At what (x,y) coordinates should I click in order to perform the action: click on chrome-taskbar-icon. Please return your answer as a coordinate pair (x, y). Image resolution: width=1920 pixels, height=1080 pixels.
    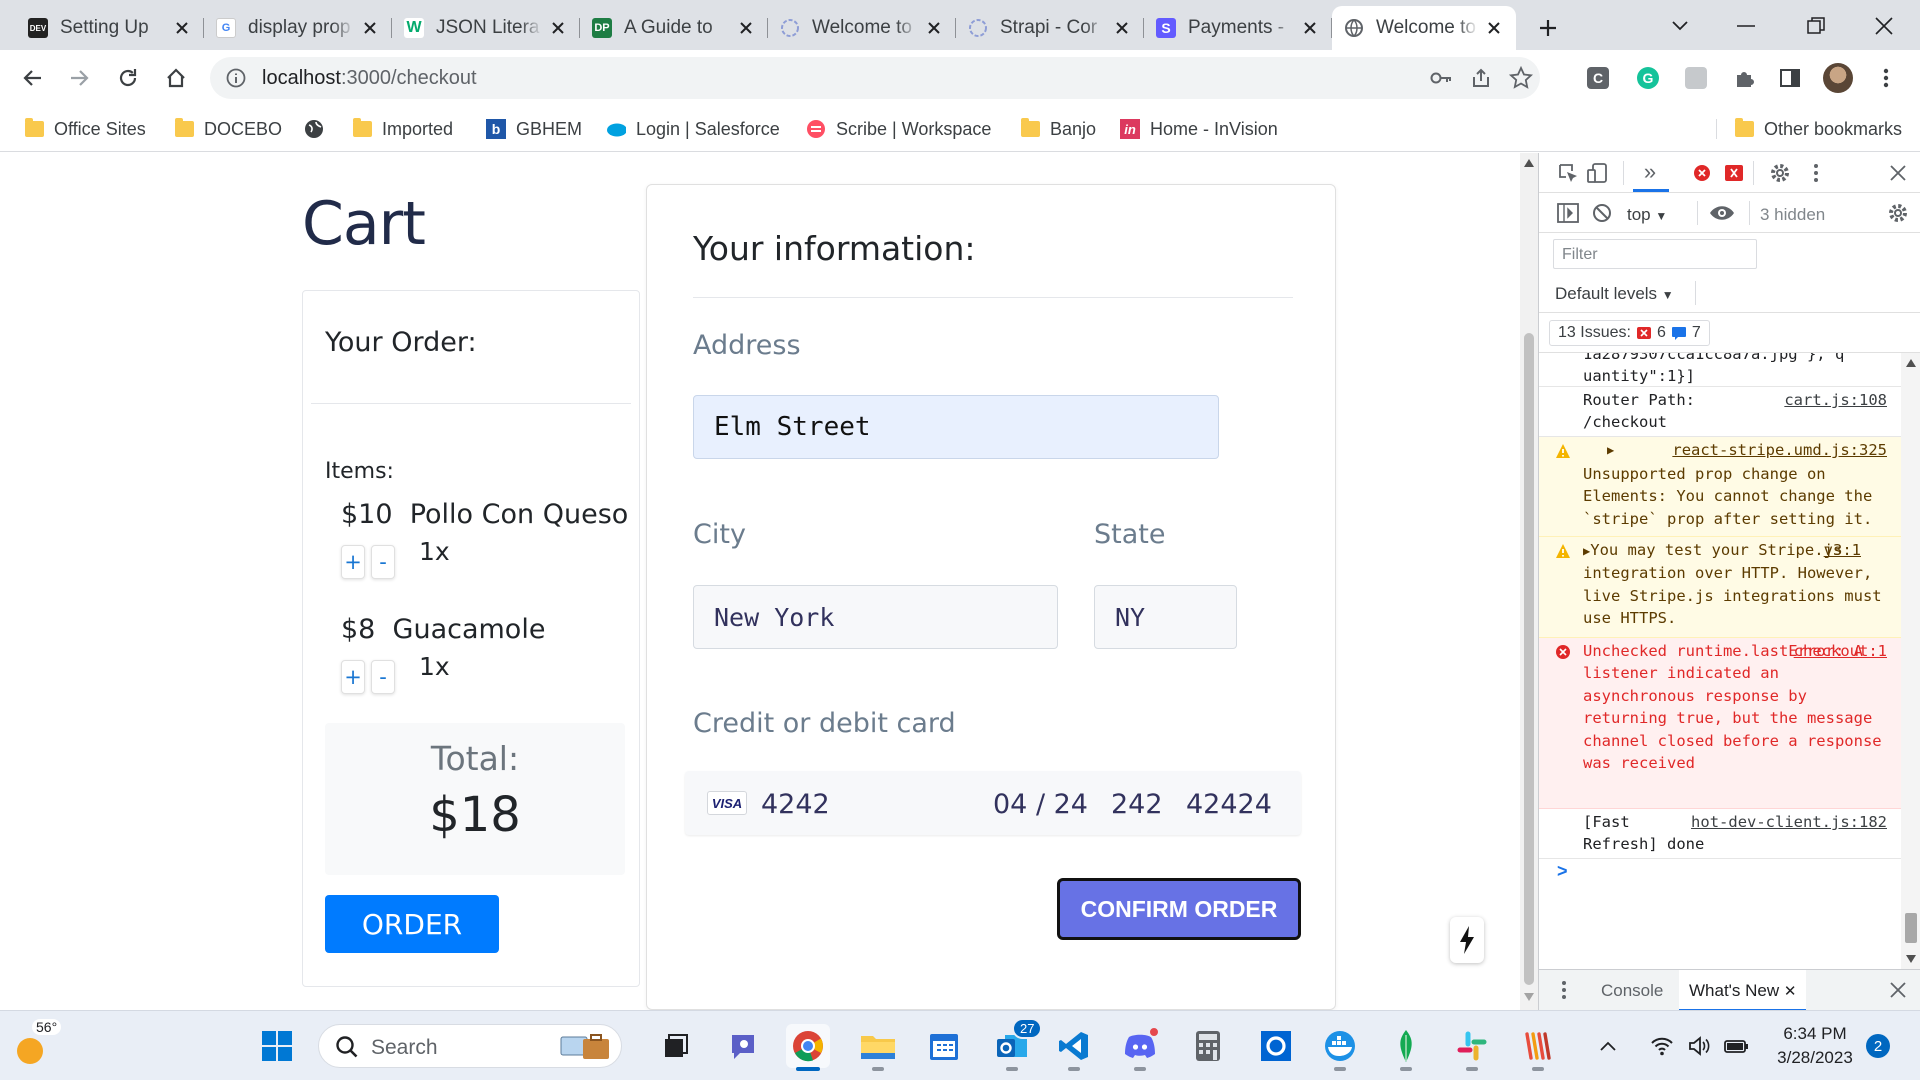
    Looking at the image, I should click on (808, 1047).